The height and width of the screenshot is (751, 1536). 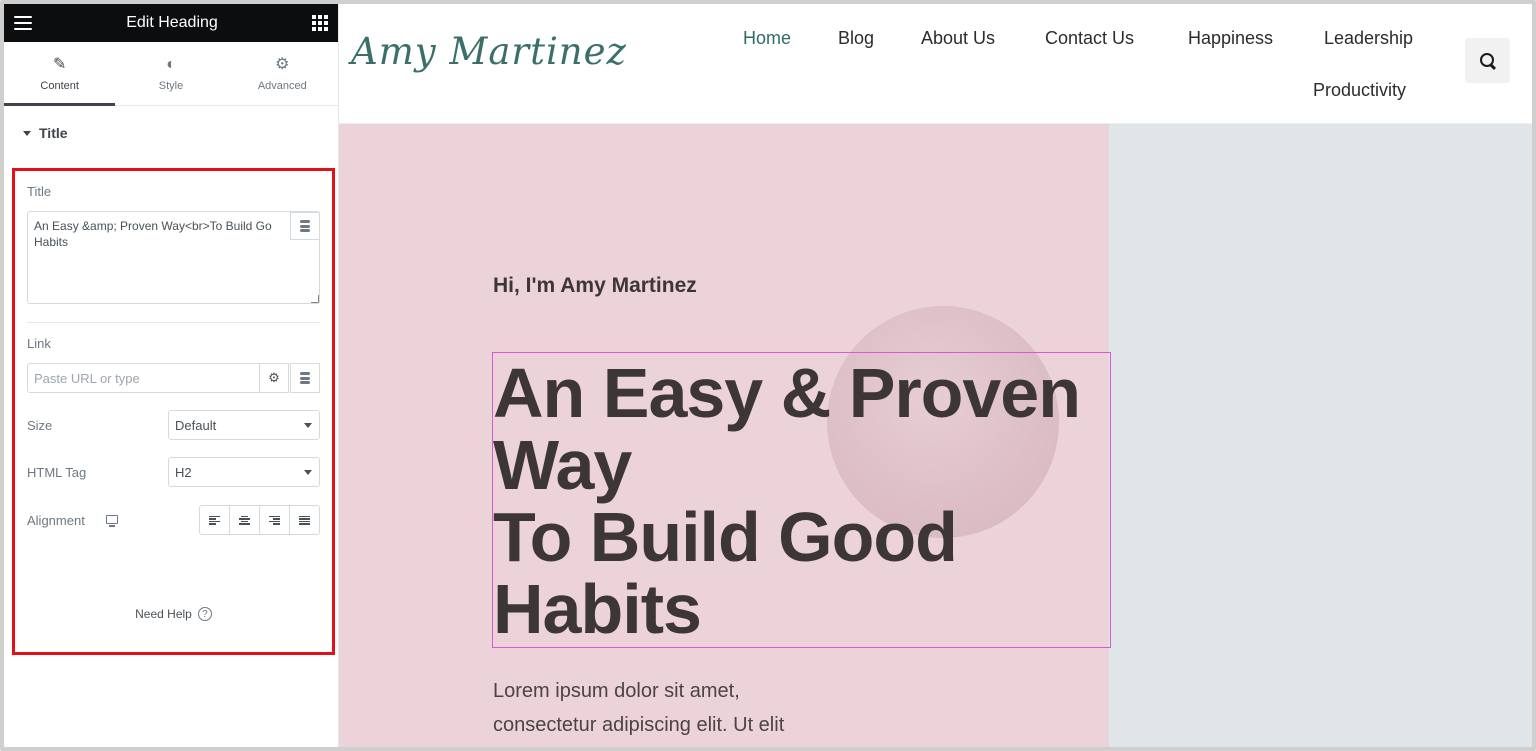 What do you see at coordinates (489, 51) in the screenshot?
I see `site-logo: Amy Martinez` at bounding box center [489, 51].